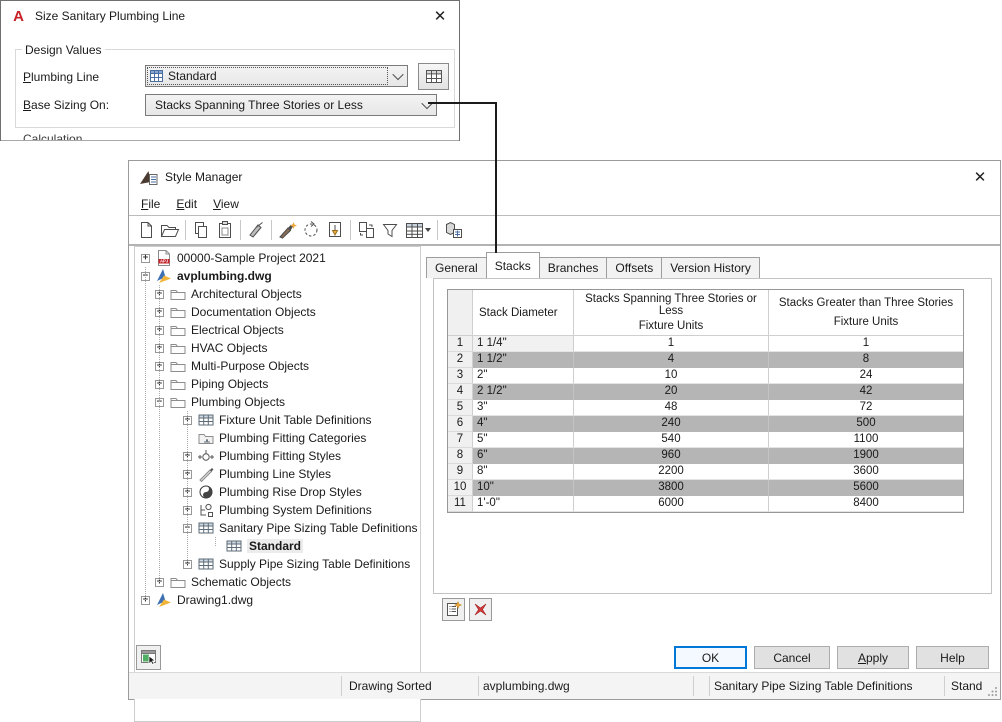 This screenshot has width=1002, height=722. What do you see at coordinates (671, 424) in the screenshot?
I see `fixture-units-less-cell: 240` at bounding box center [671, 424].